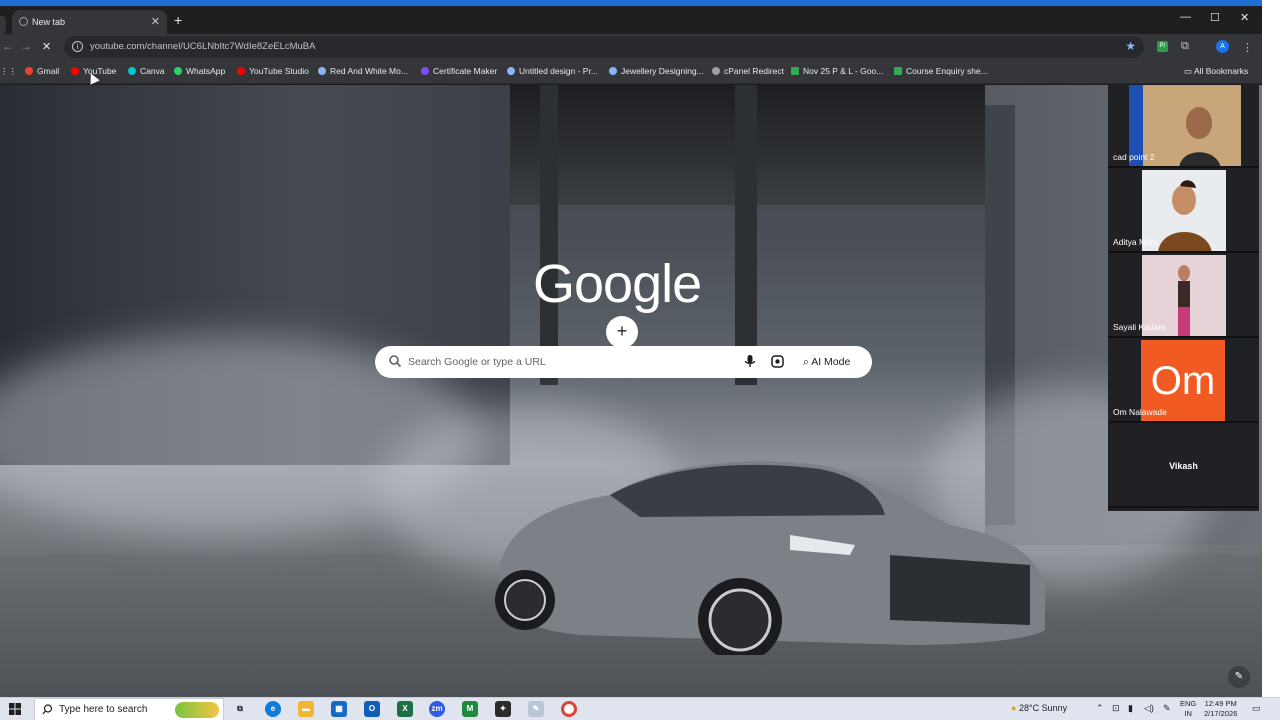  I want to click on pen-icon: ✎, so click(1167, 708).